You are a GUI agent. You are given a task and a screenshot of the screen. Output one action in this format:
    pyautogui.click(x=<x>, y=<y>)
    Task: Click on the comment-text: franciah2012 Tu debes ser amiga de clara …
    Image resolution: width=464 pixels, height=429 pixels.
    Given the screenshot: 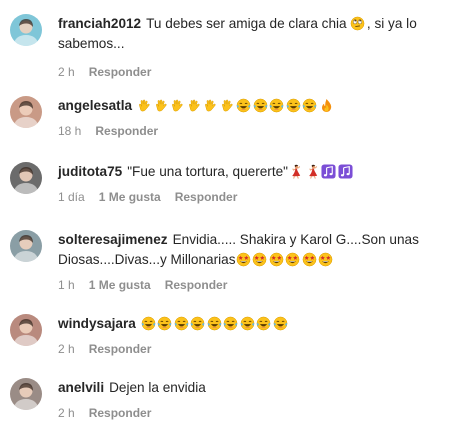 What is the action you would take?
    pyautogui.click(x=257, y=34)
    